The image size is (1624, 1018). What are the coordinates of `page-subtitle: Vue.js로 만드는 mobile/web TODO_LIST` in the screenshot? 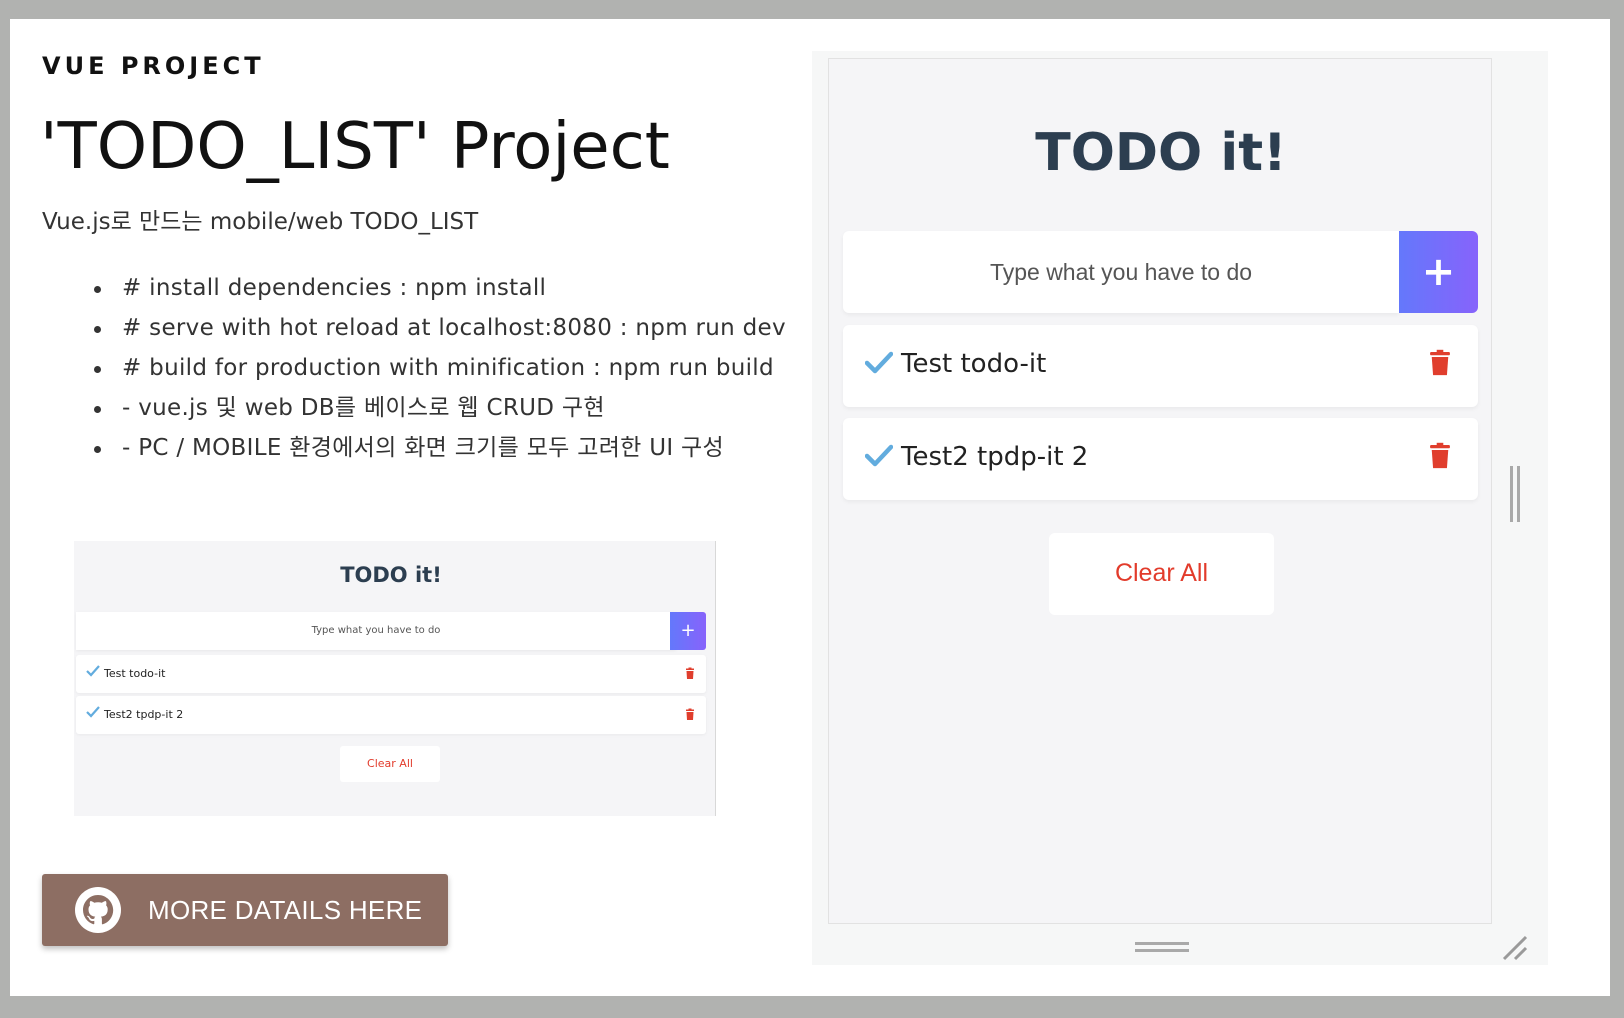 It's located at (260, 222).